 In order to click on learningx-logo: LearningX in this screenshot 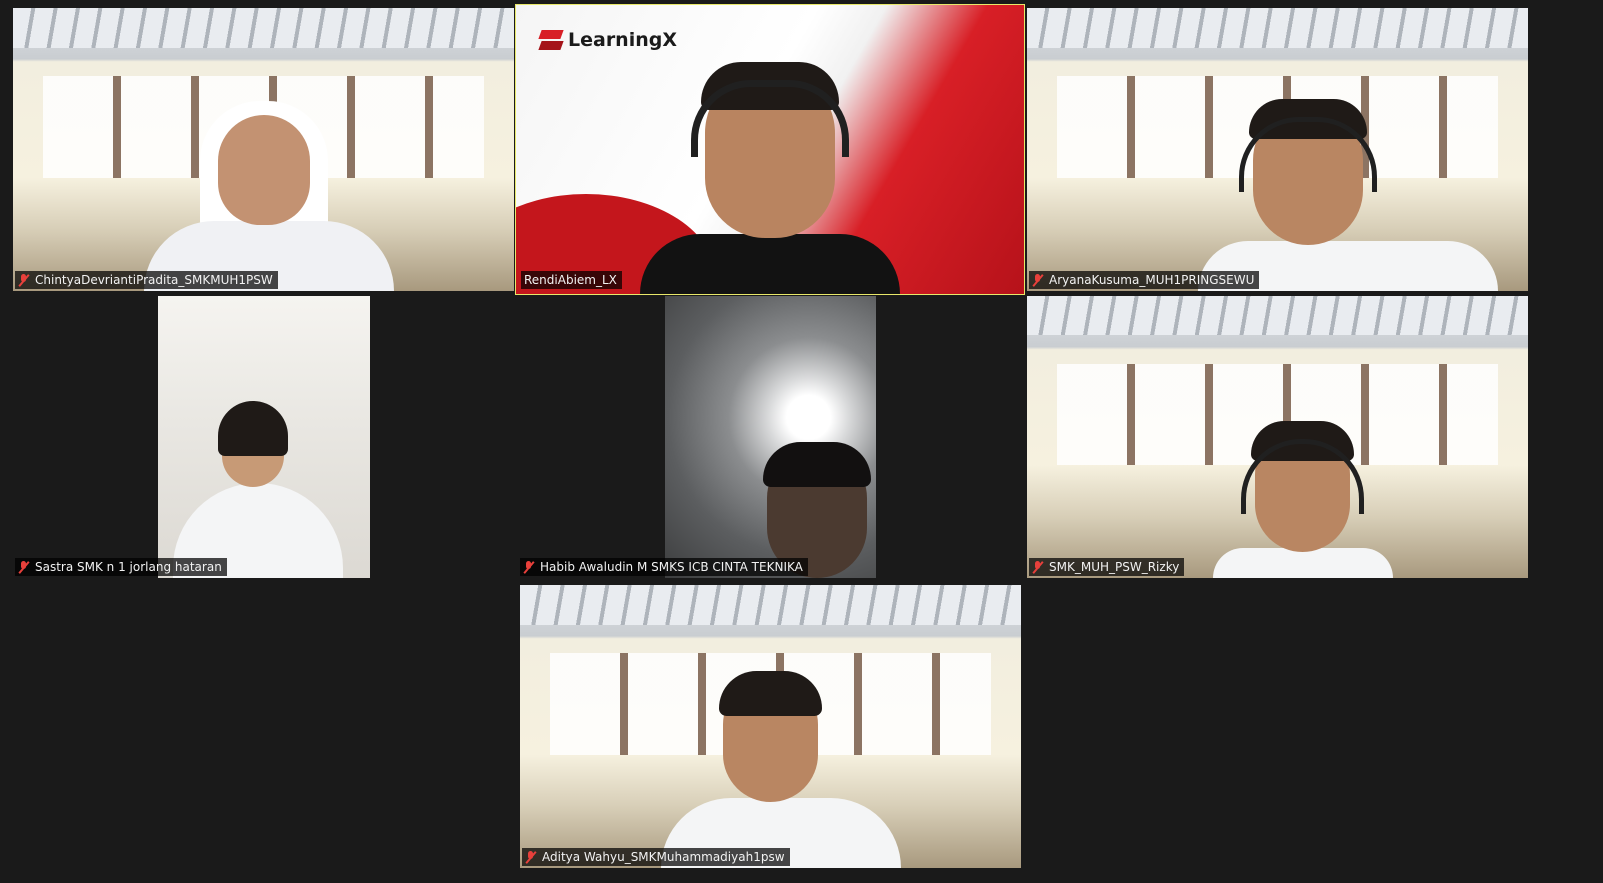, I will do `click(608, 40)`.